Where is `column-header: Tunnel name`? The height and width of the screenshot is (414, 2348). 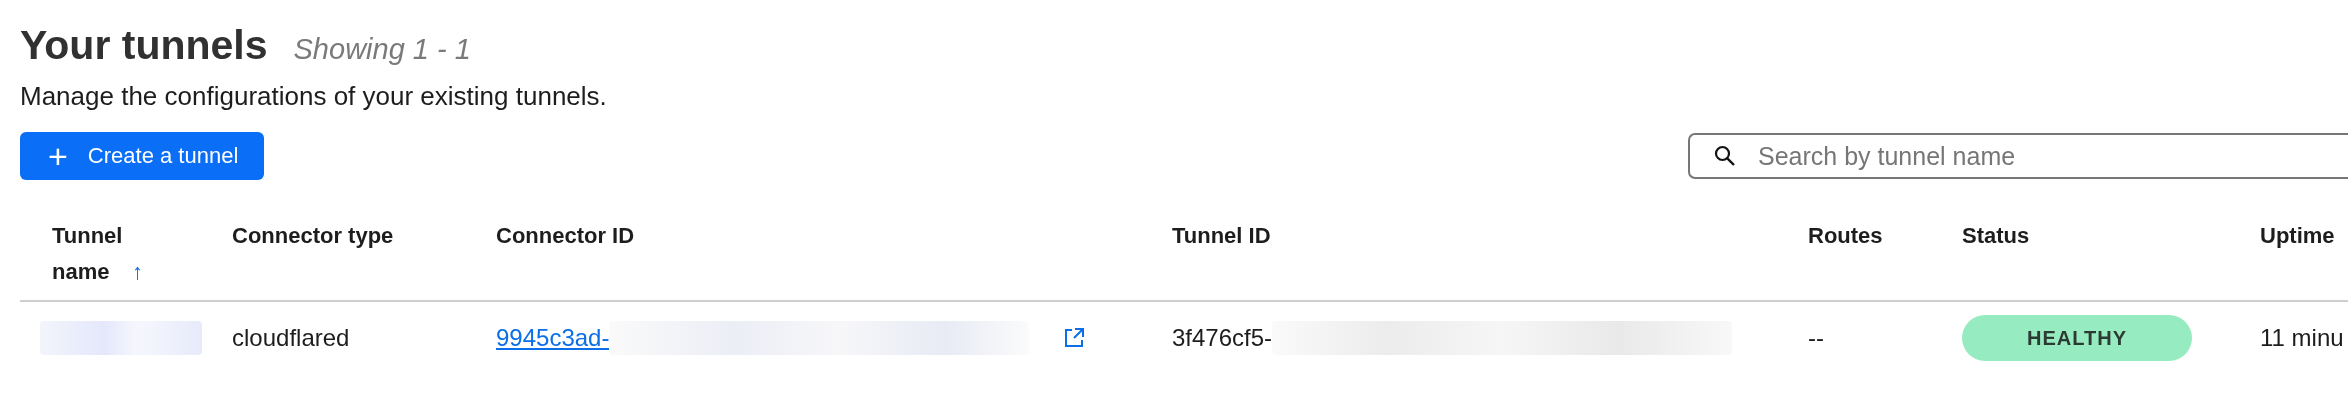
column-header: Tunnel name is located at coordinates (89, 254).